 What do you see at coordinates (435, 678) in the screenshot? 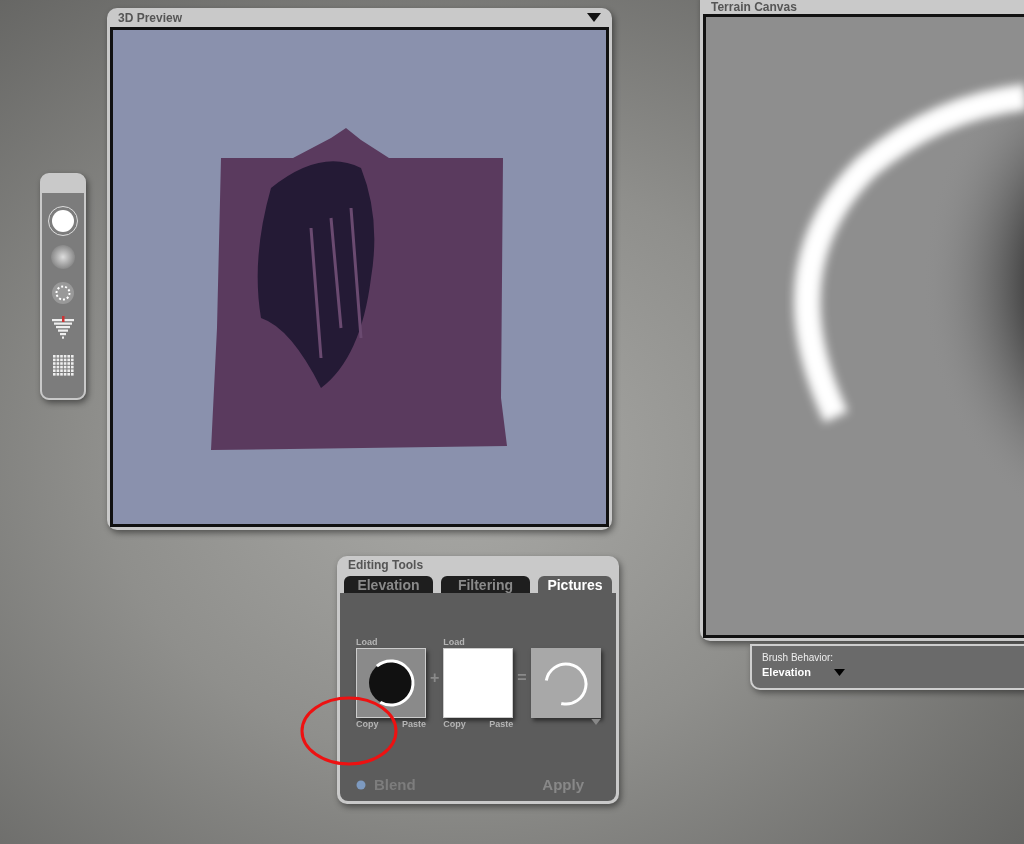
I see `plus-sign: +` at bounding box center [435, 678].